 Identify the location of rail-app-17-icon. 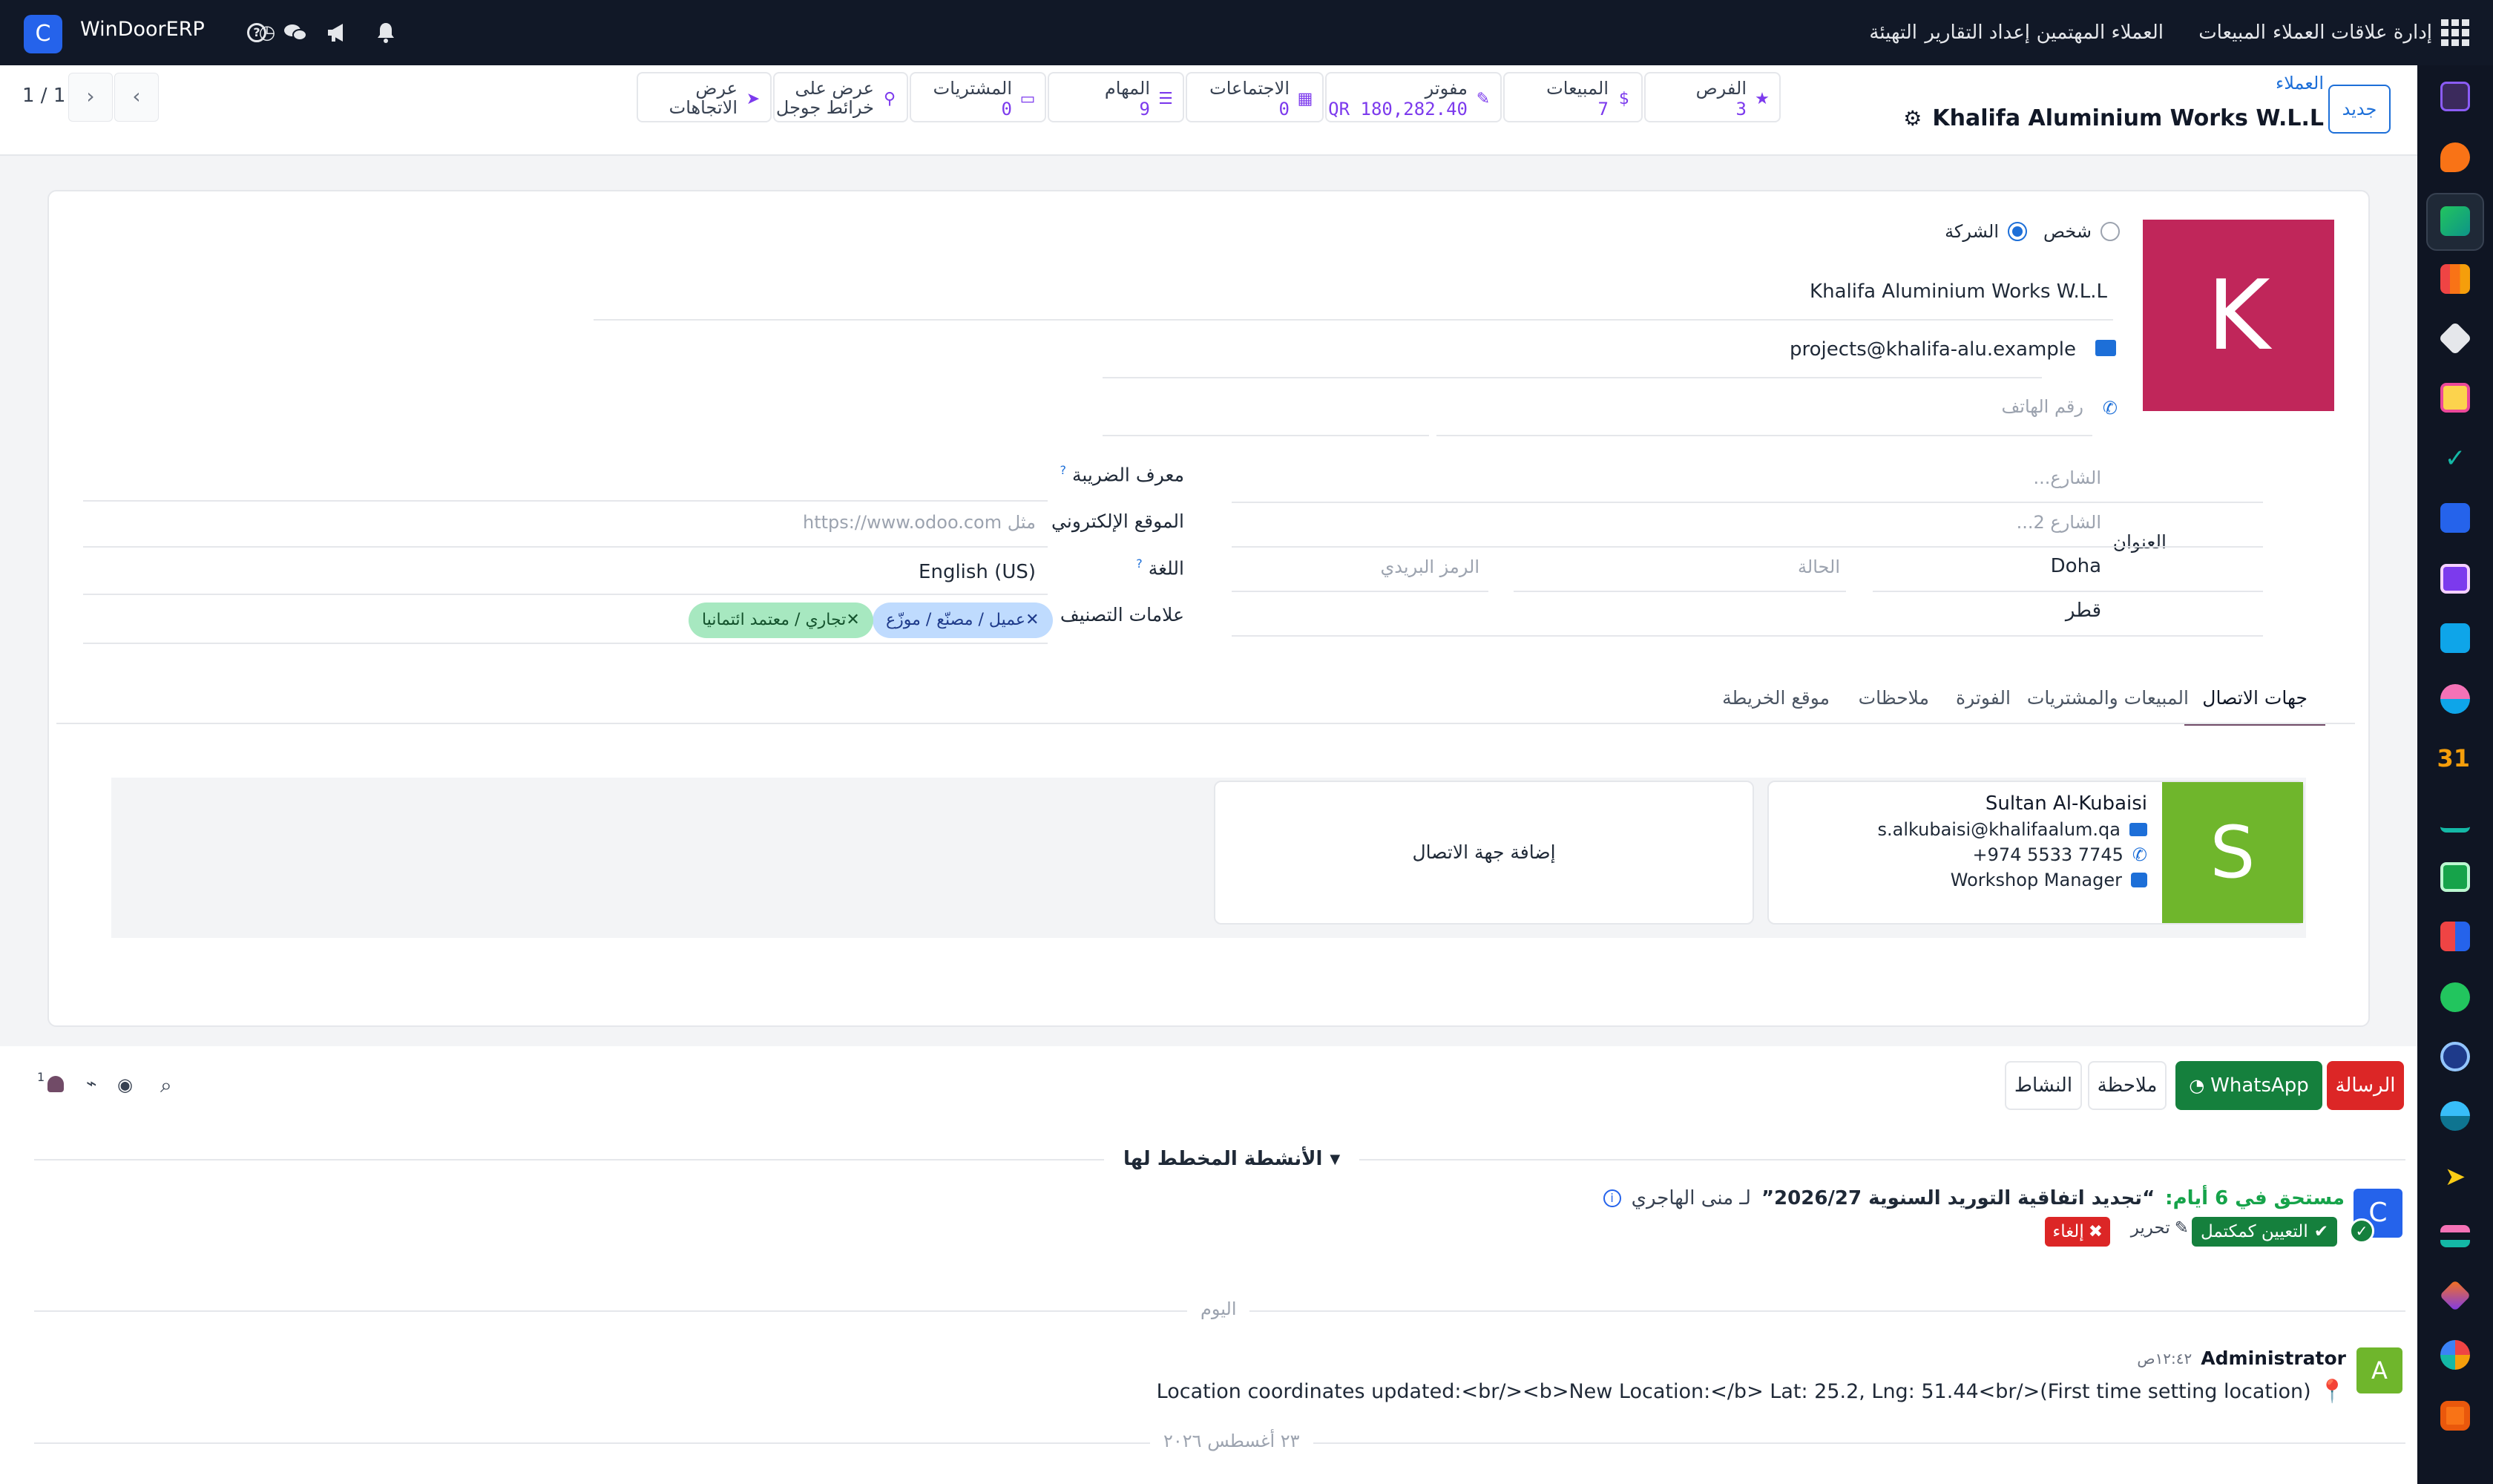
(2455, 1056).